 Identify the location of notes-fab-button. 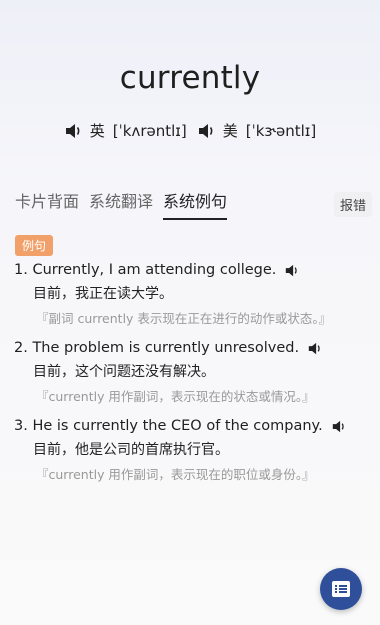
(341, 589).